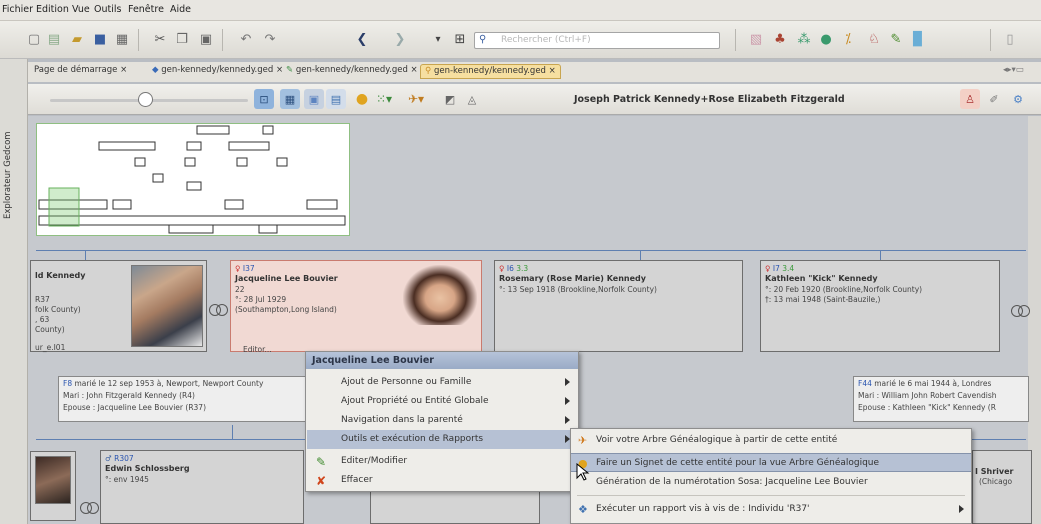 The height and width of the screenshot is (524, 1041). I want to click on menu-item-add-person-family: Ajout de Personne ou Famille, so click(443, 382).